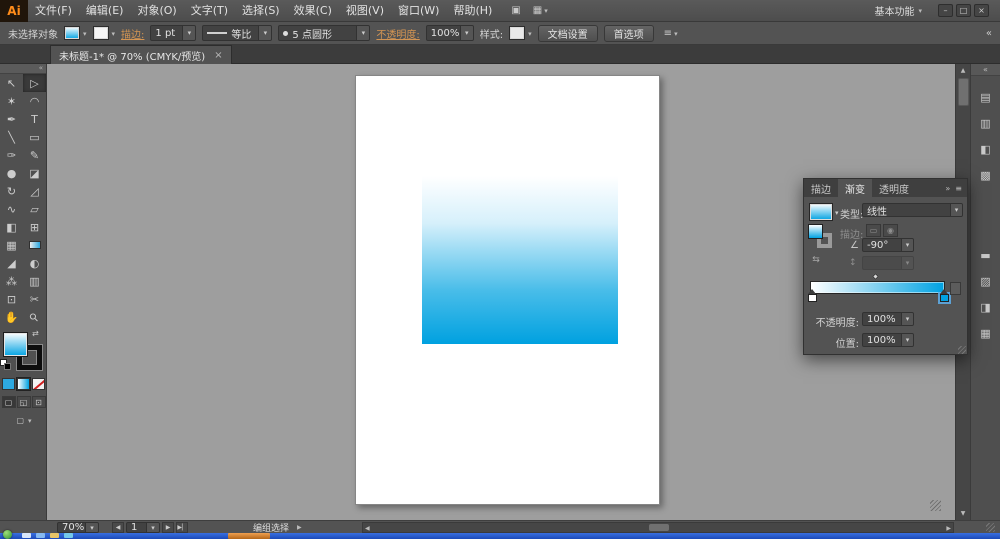 Image resolution: width=1000 pixels, height=539 pixels. What do you see at coordinates (11, 317) in the screenshot?
I see `hand-tool: ✋` at bounding box center [11, 317].